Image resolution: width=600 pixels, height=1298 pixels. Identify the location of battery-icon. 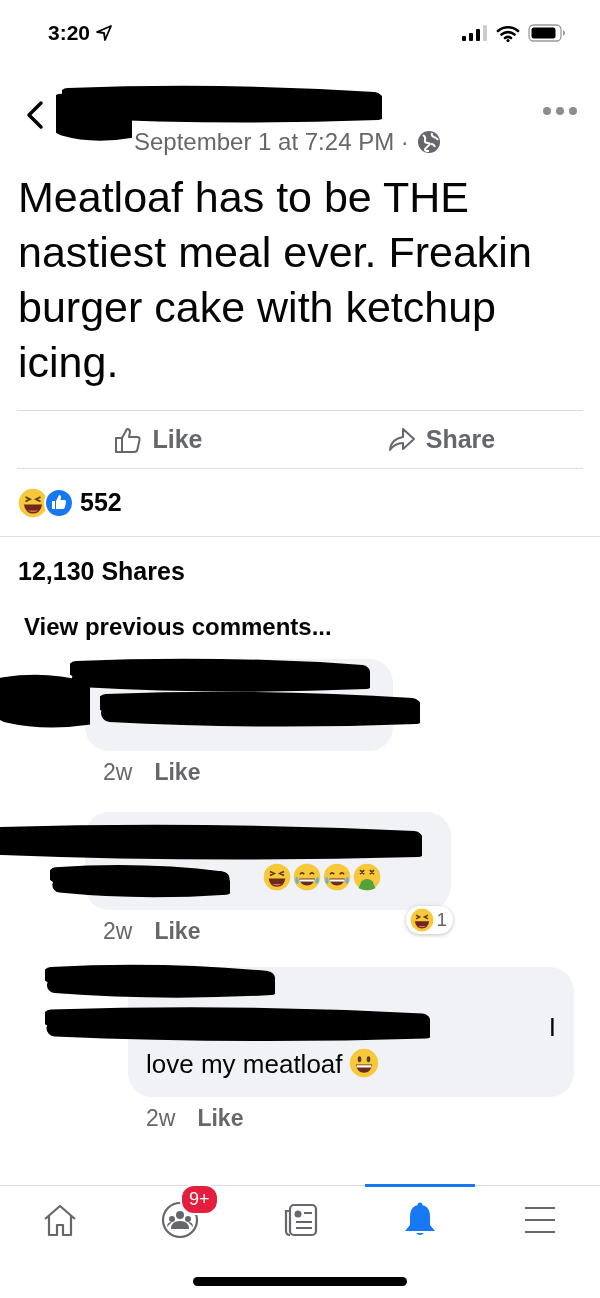
(547, 33).